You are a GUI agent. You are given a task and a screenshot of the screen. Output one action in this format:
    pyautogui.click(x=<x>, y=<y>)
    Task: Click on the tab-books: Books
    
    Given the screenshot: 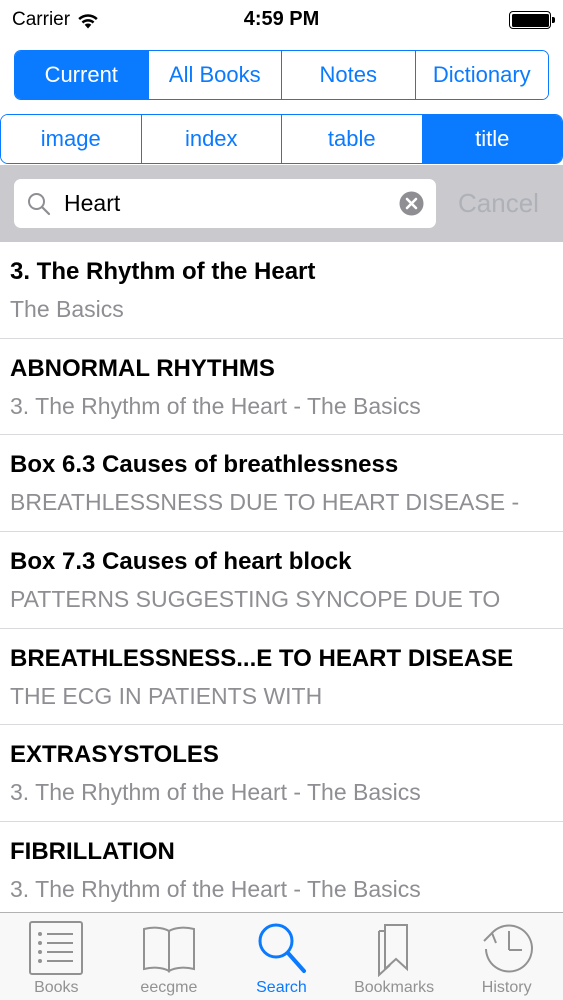 What is the action you would take?
    pyautogui.click(x=56, y=956)
    